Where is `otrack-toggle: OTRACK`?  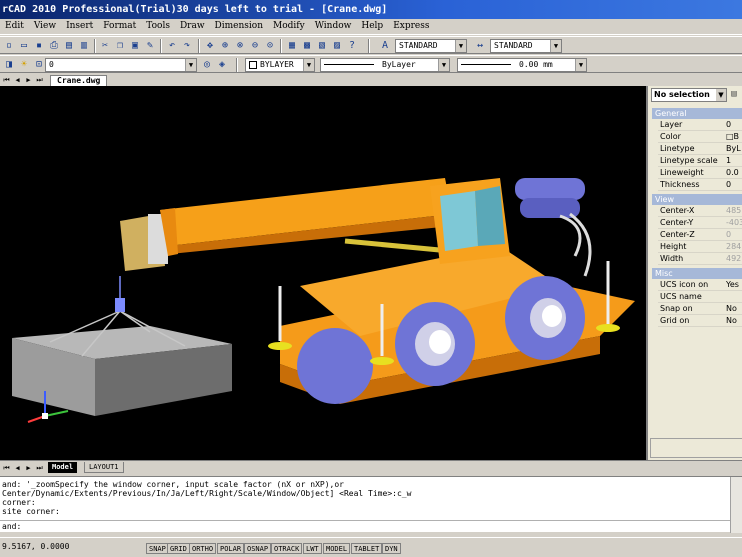 otrack-toggle: OTRACK is located at coordinates (287, 548).